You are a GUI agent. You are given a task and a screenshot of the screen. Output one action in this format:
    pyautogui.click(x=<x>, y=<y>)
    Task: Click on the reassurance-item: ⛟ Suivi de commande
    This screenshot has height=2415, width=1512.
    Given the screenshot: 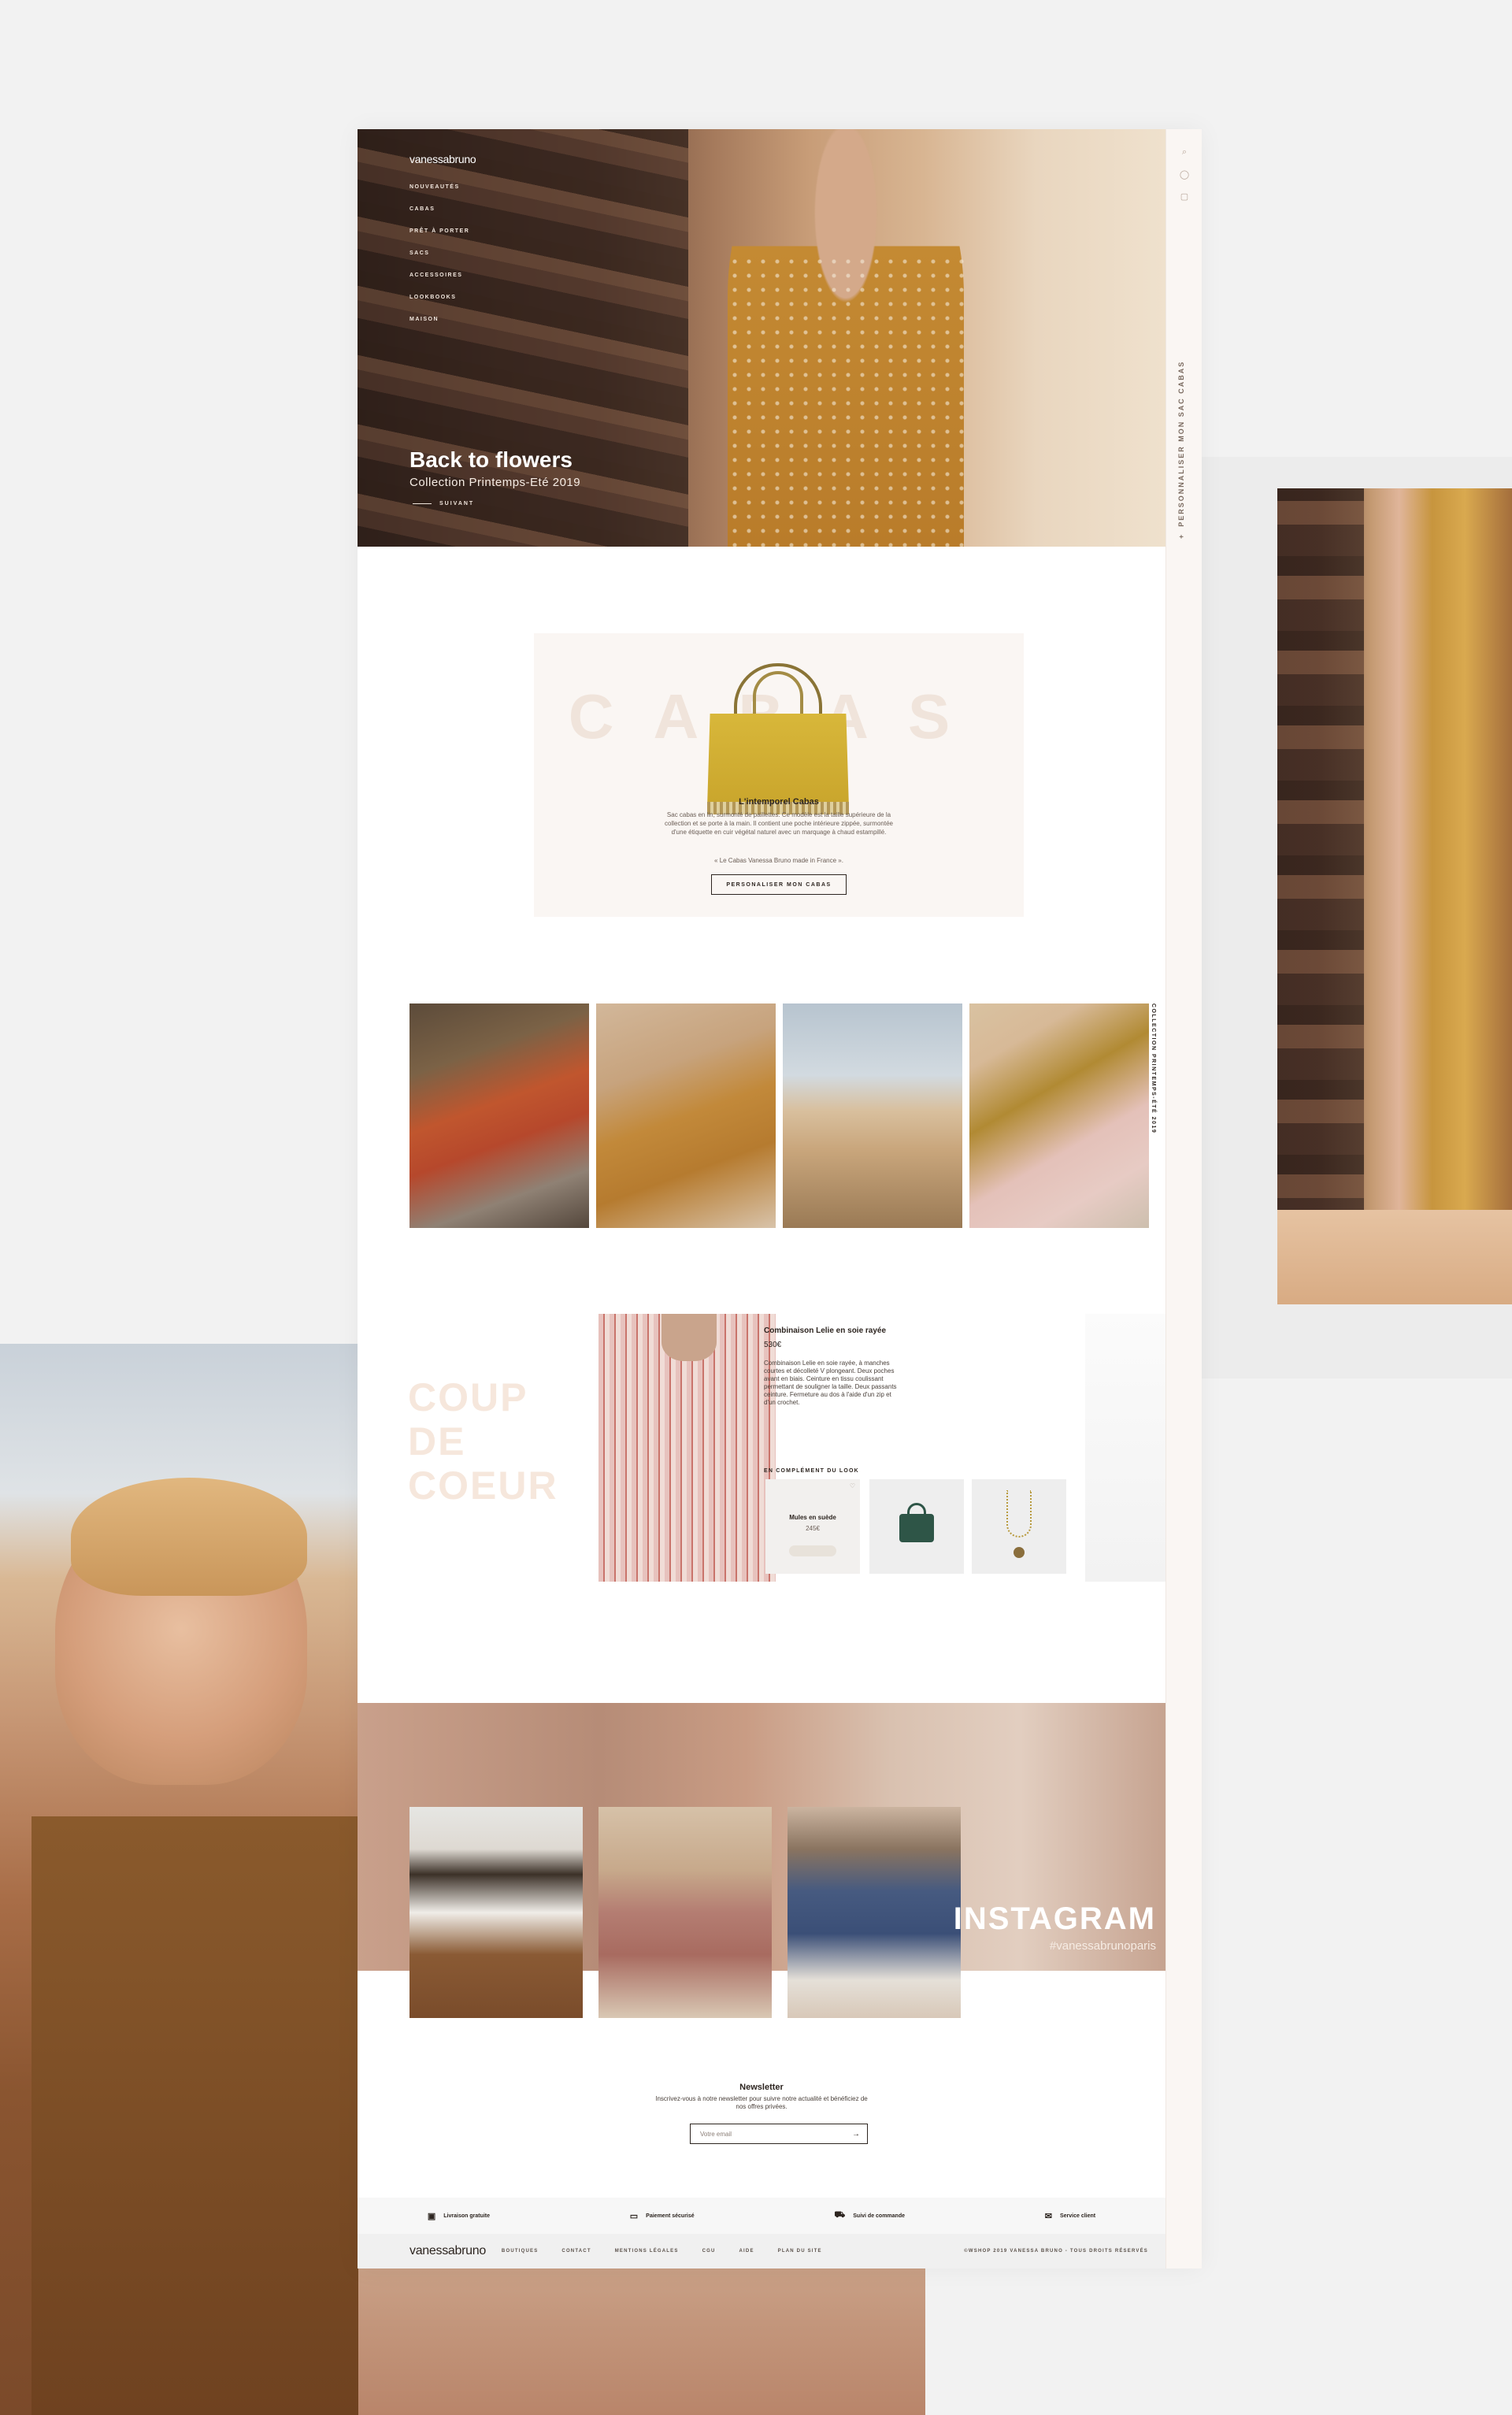 What is the action you would take?
    pyautogui.click(x=869, y=2215)
    